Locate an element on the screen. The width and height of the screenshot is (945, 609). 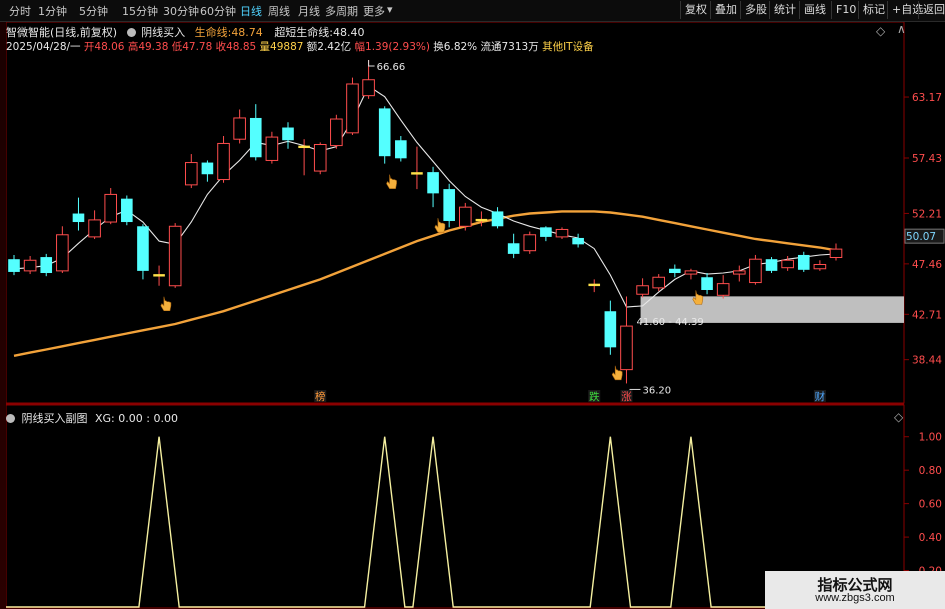
tab-8: 月线 is located at coordinates (309, 11).